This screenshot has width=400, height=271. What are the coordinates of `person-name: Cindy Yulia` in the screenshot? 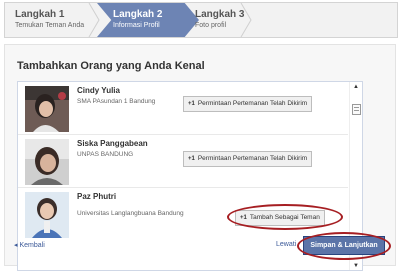 It's located at (98, 90).